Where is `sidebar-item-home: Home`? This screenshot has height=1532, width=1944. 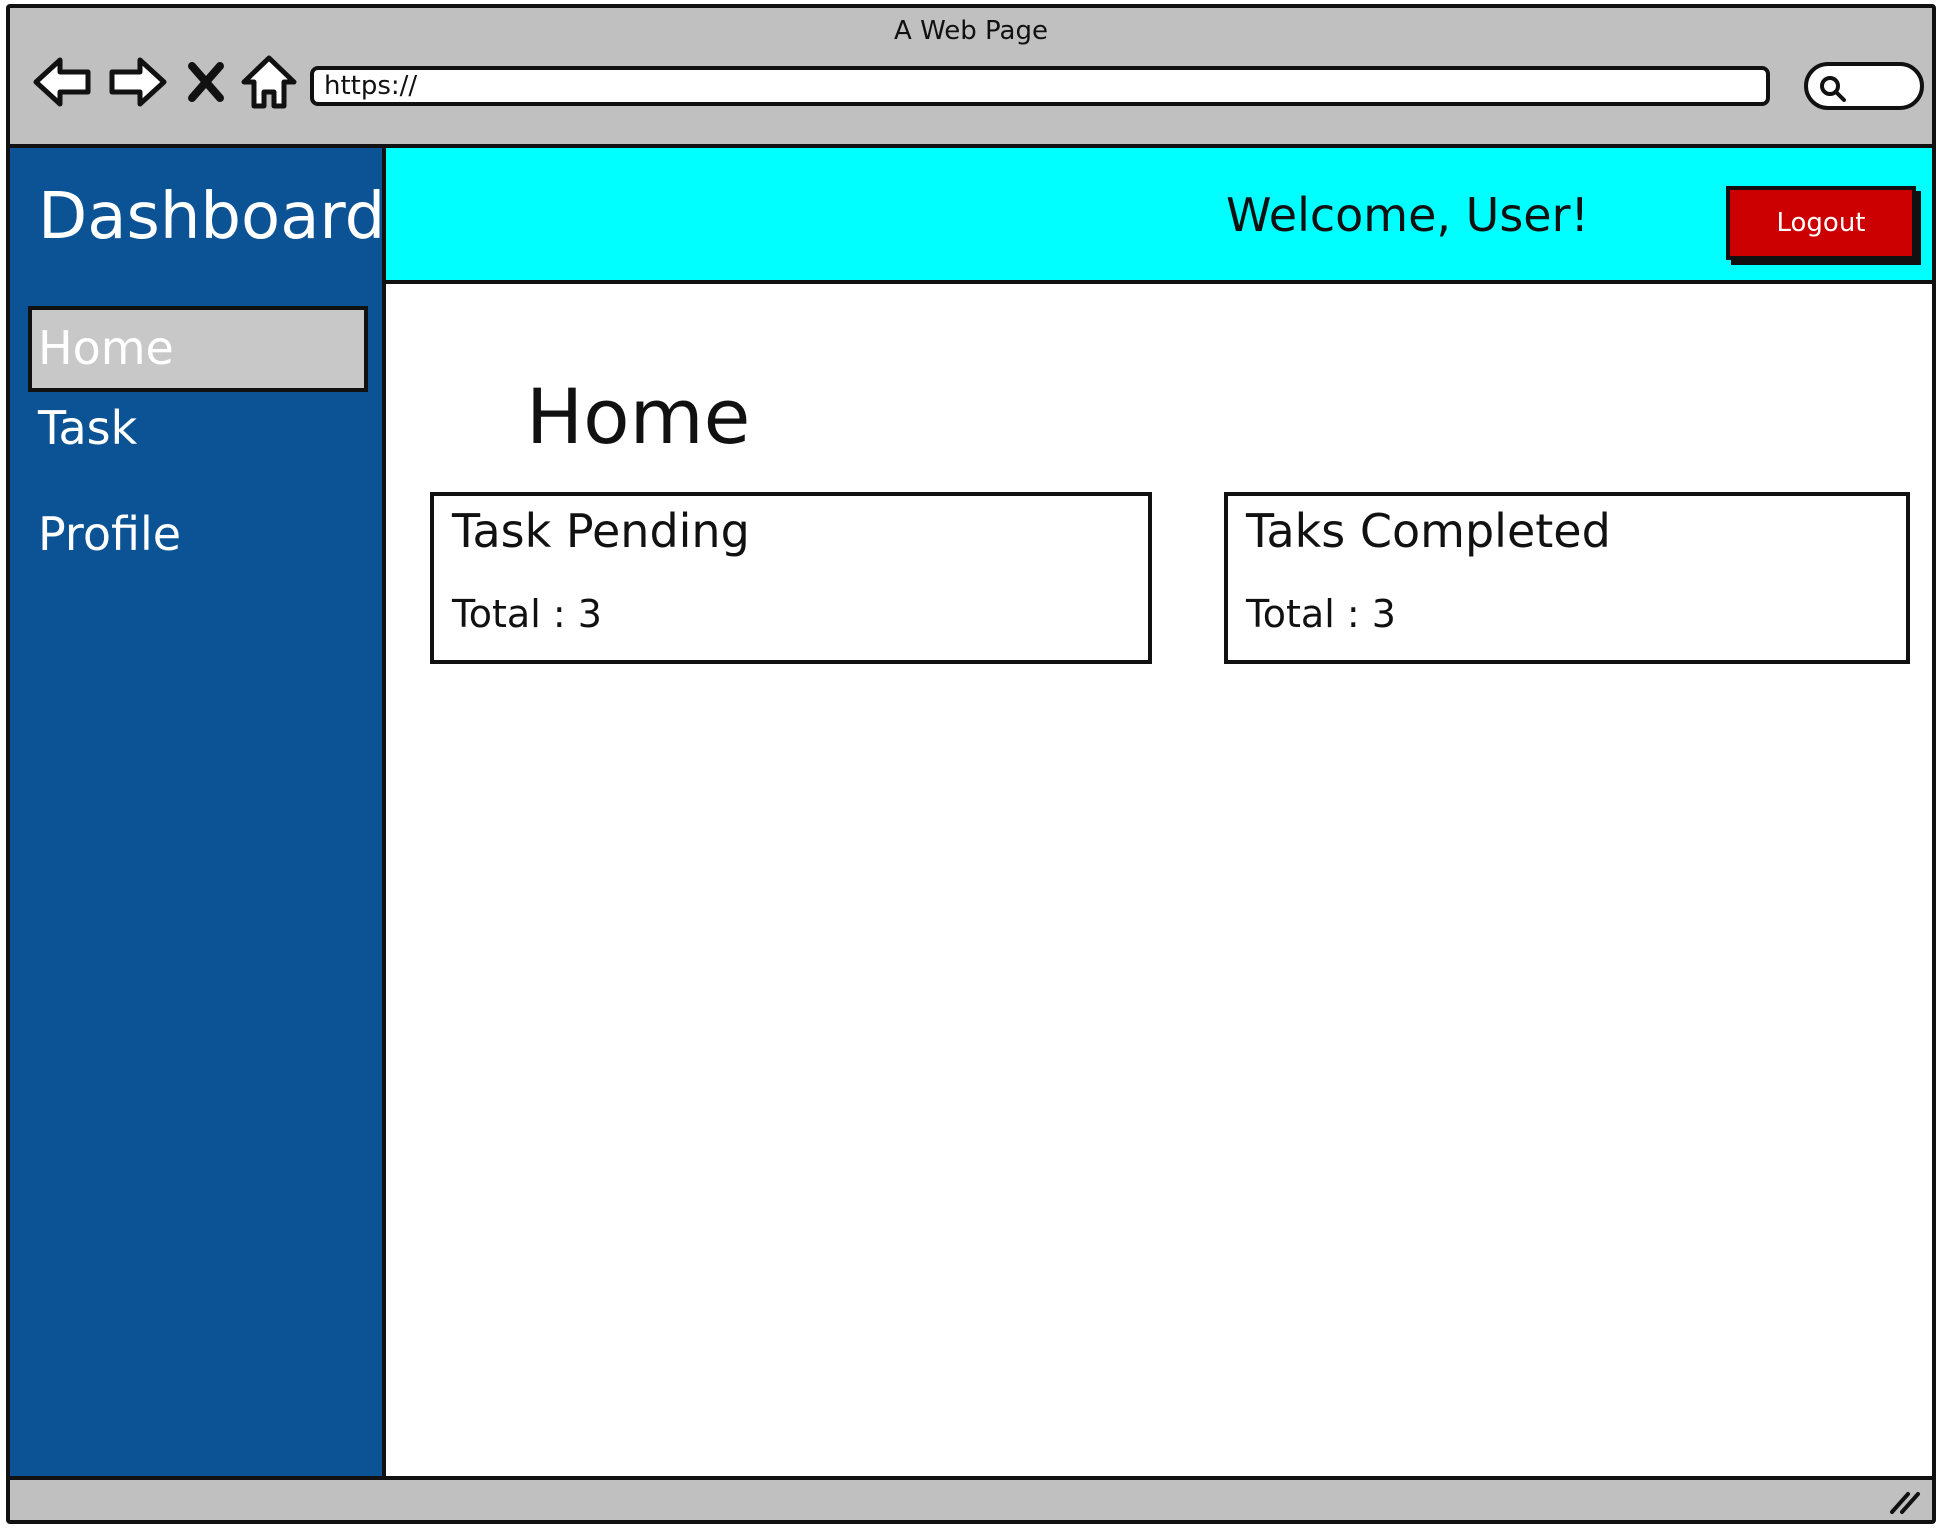 sidebar-item-home: Home is located at coordinates (198, 349).